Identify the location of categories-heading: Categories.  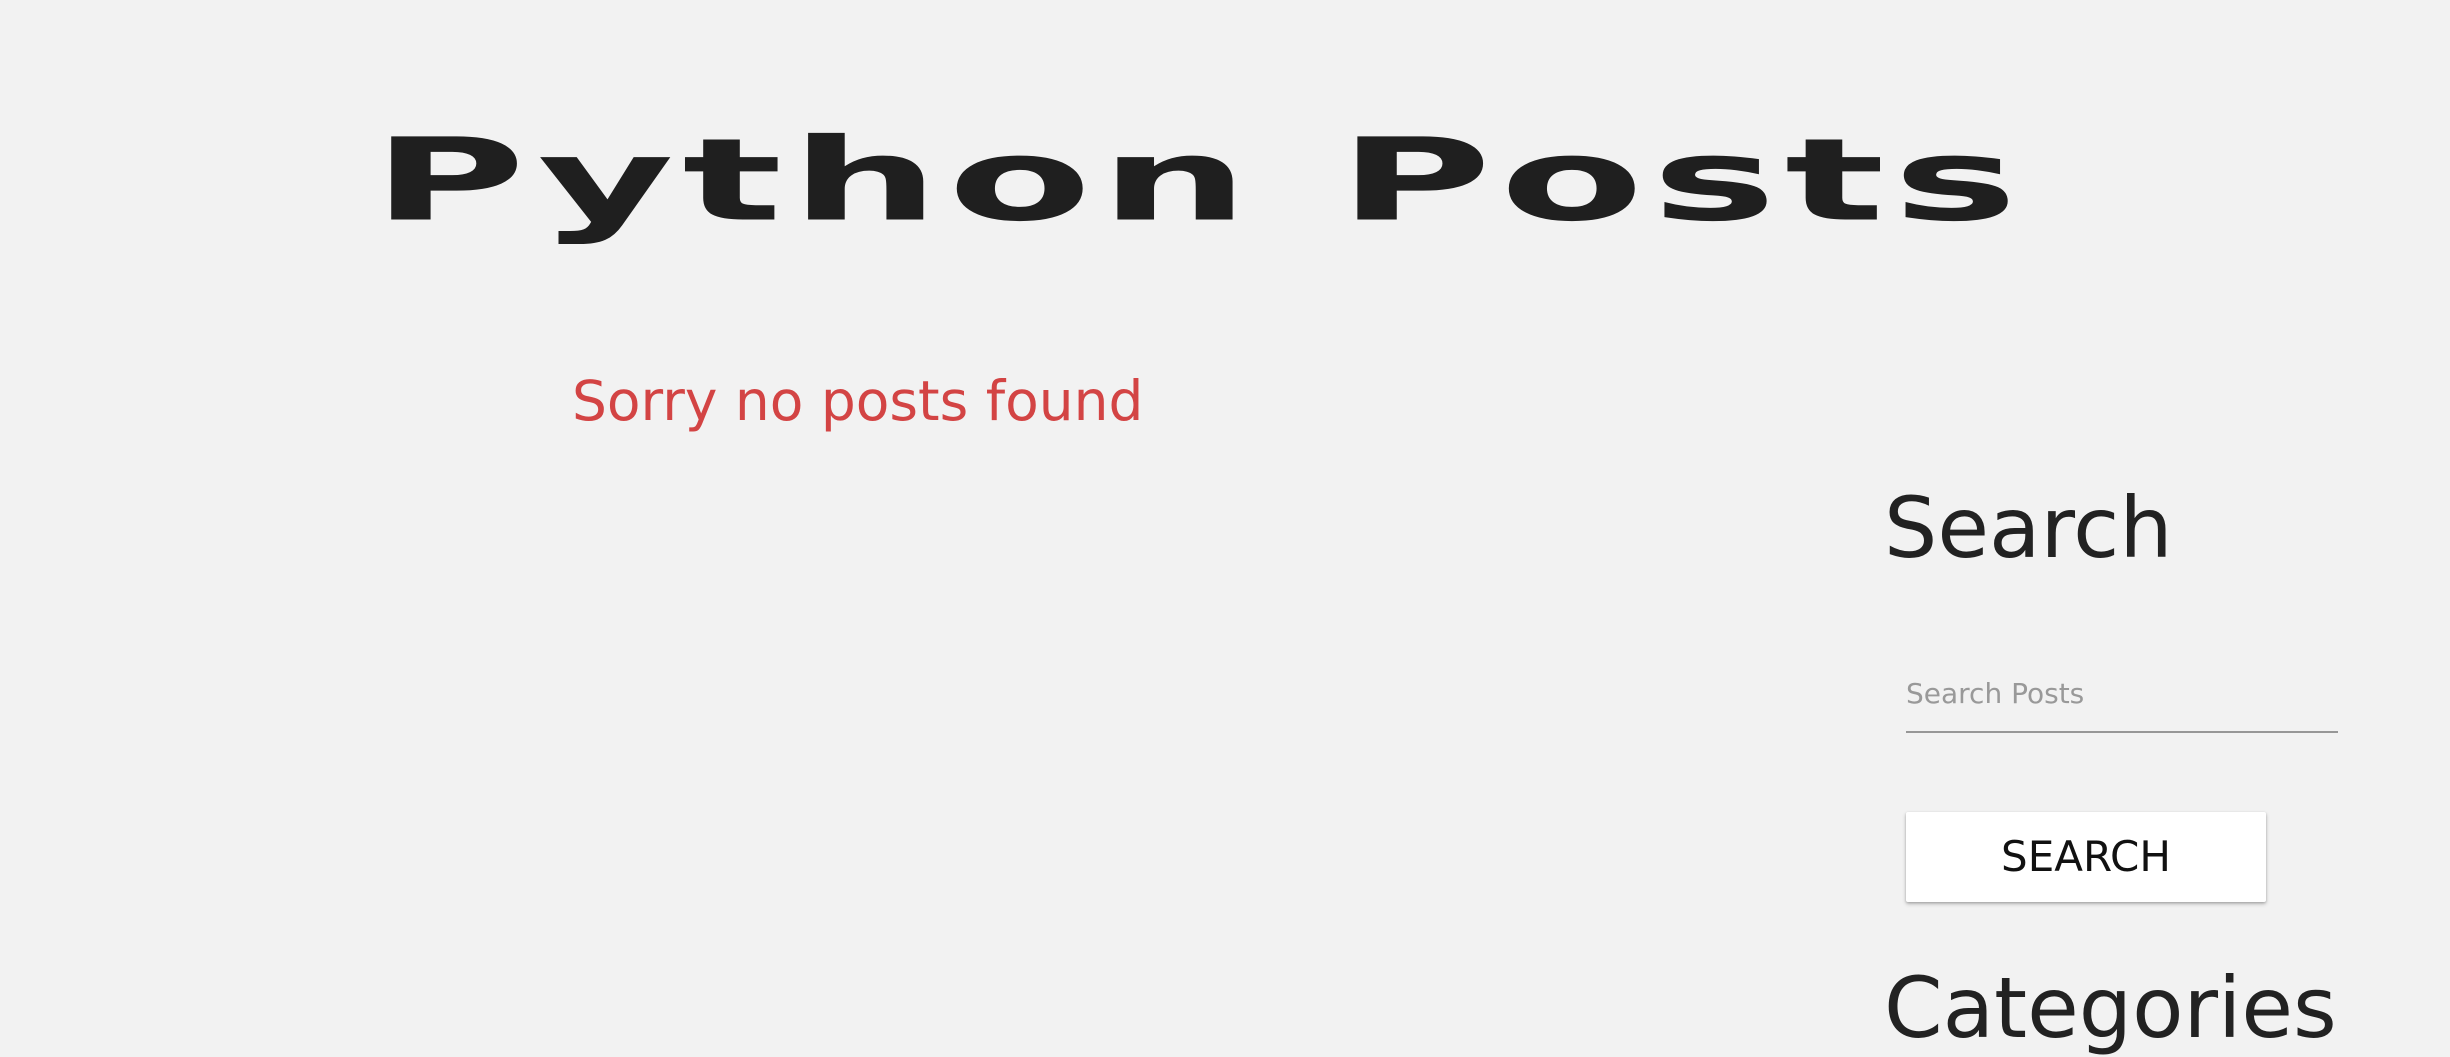
(2110, 1008).